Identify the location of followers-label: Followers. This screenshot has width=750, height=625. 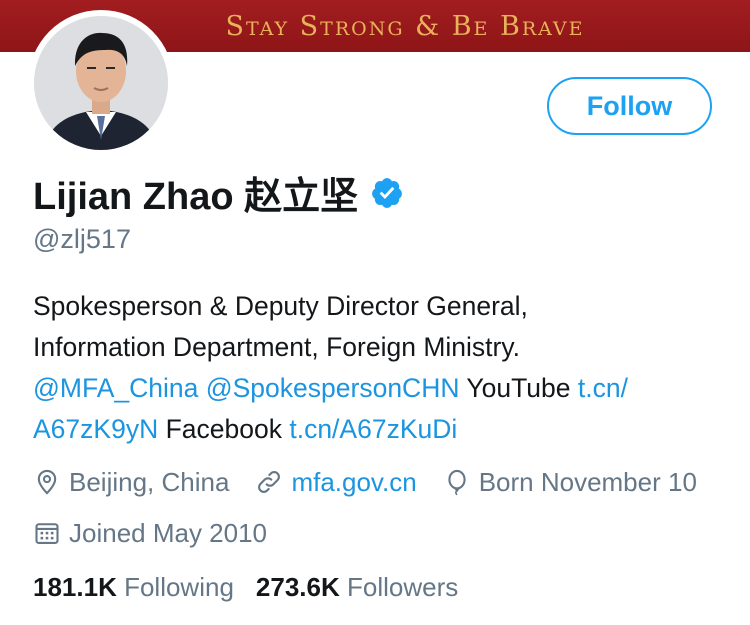
(402, 587).